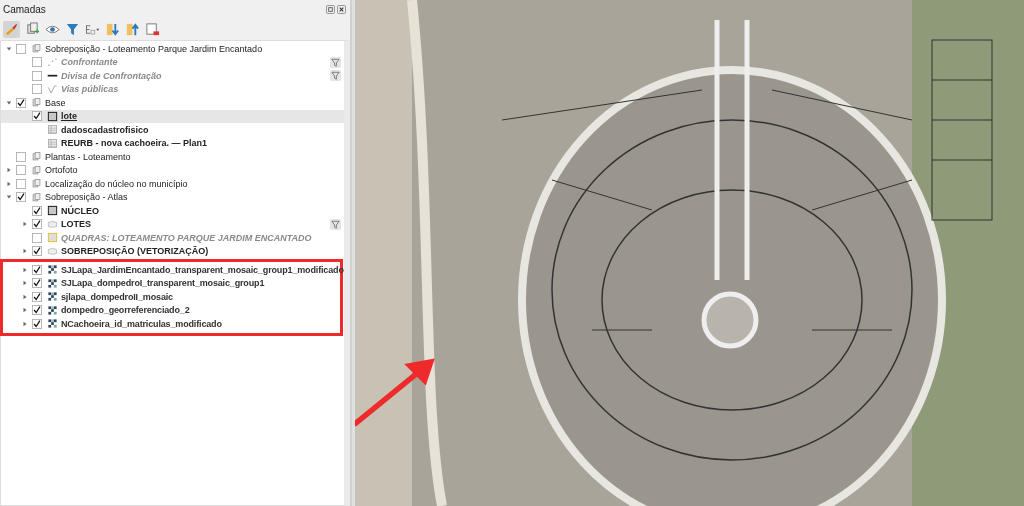  Describe the element at coordinates (116, 183) in the screenshot. I see `layer-name: Localização do núcleo no município` at that location.